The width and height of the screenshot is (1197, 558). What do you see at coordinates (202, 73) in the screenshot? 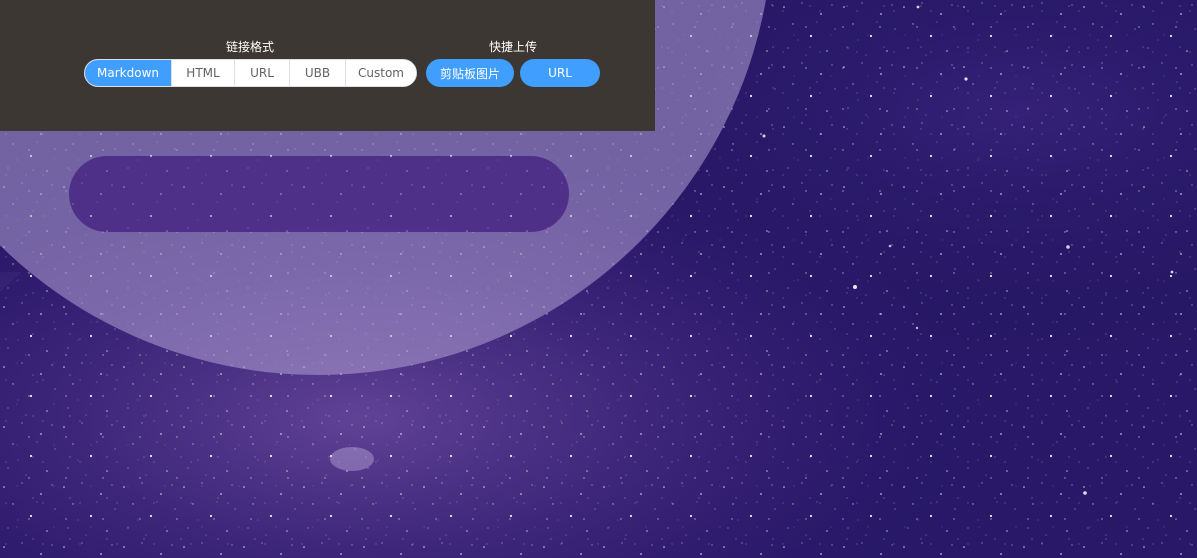
I see `format-option-html: HTML` at bounding box center [202, 73].